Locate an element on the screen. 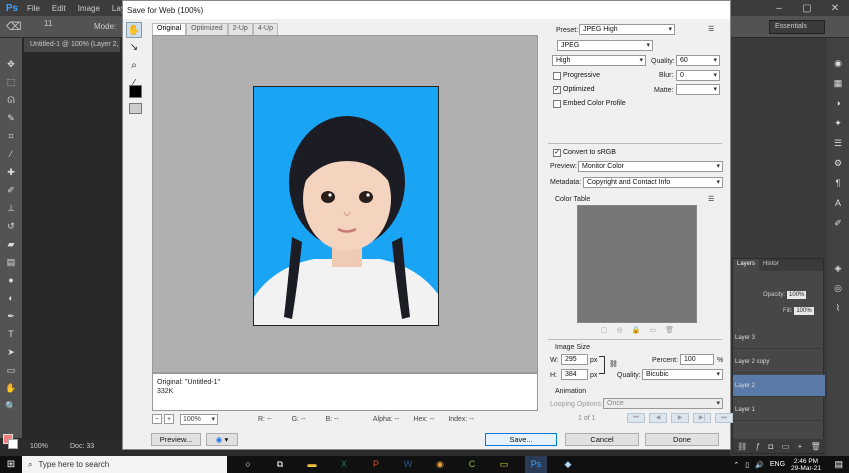 The height and width of the screenshot is (473, 849). color-table-menu-icon: ☰ is located at coordinates (711, 199).